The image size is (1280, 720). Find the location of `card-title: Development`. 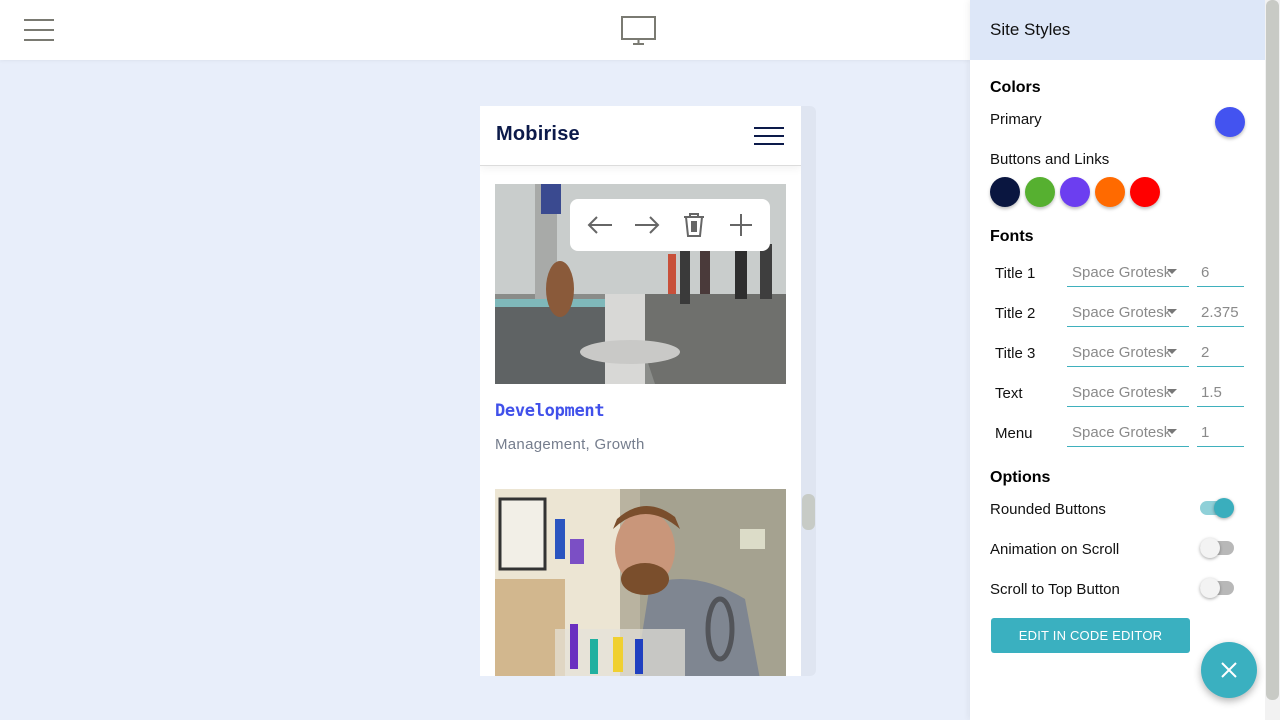

card-title: Development is located at coordinates (550, 411).